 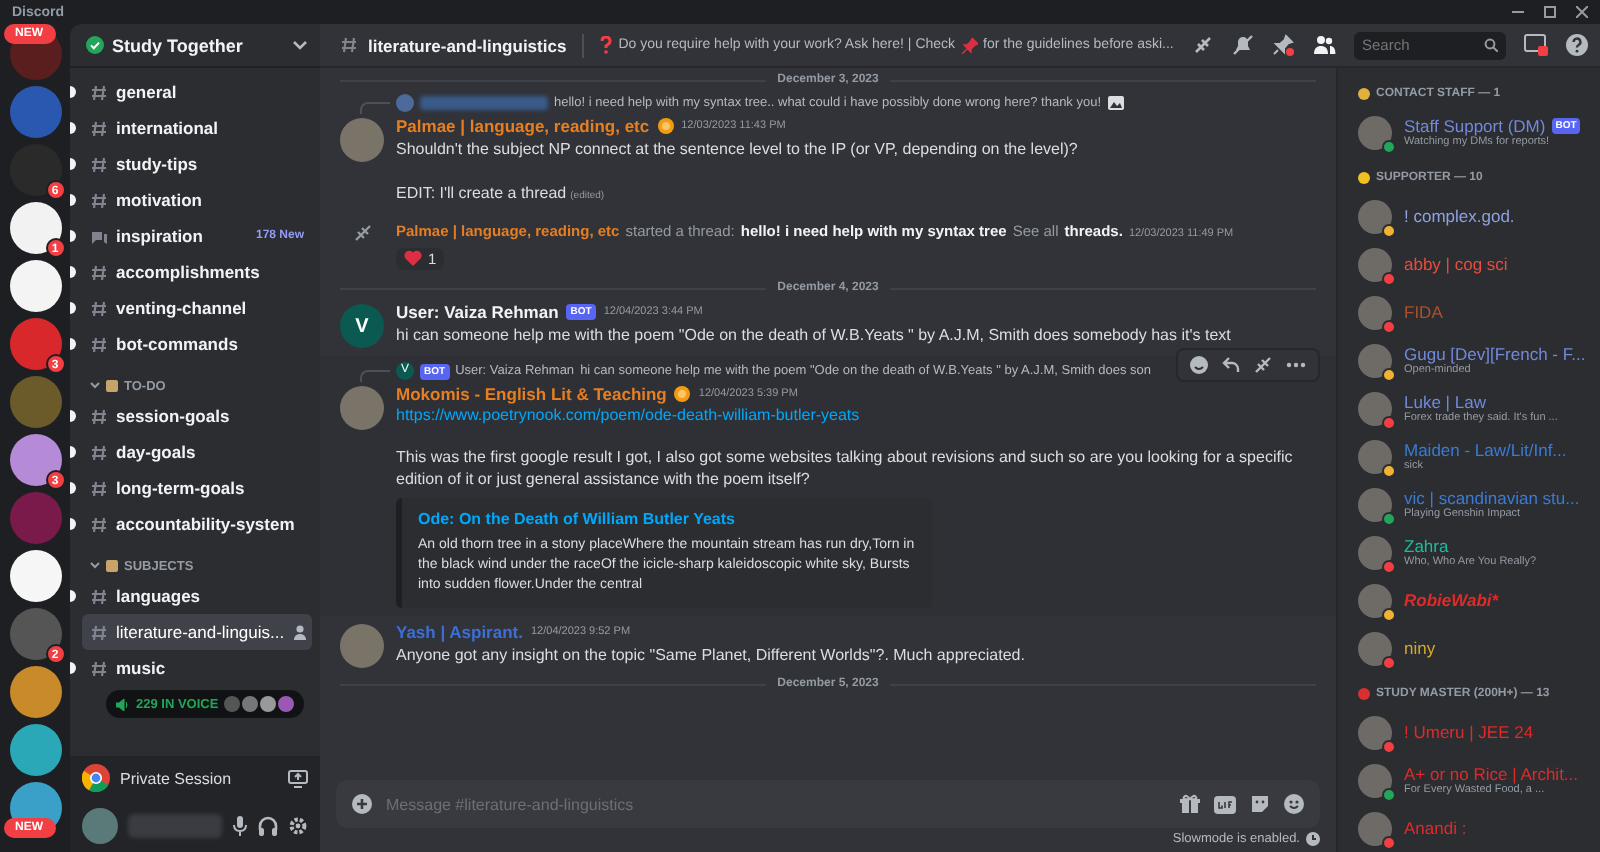 I want to click on member-name: ! complex.god., so click(x=1459, y=216).